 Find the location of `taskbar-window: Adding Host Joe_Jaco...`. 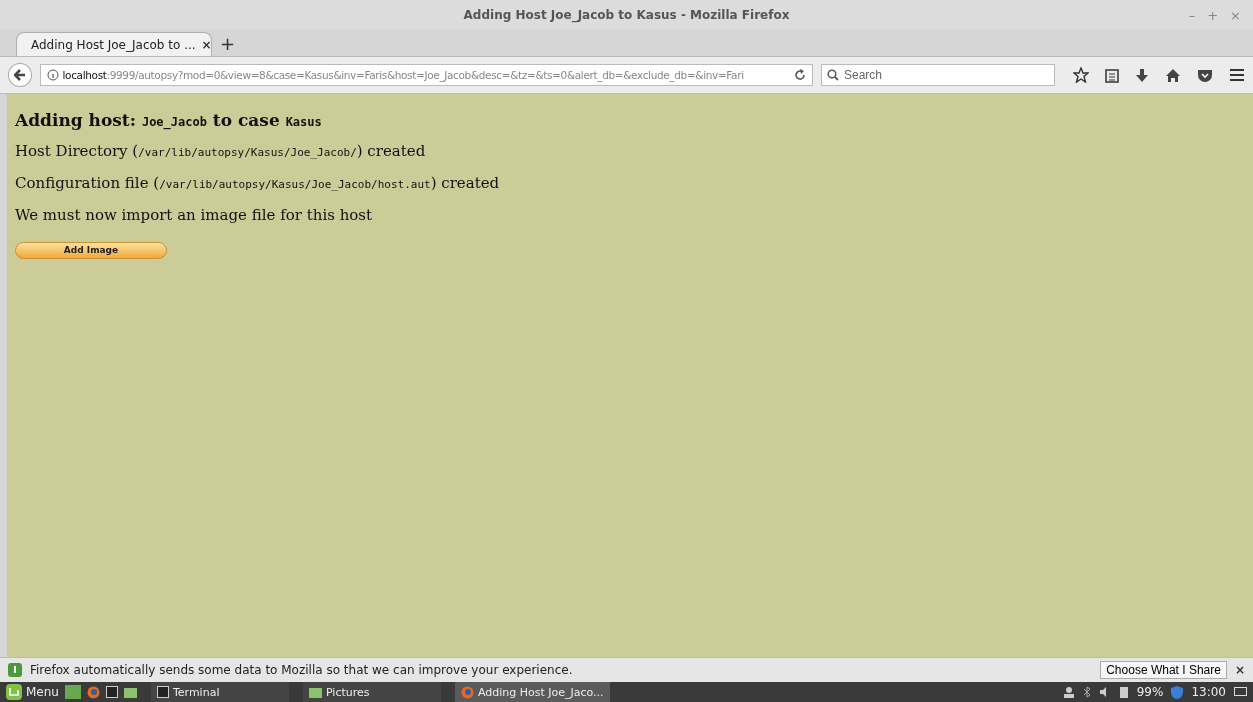

taskbar-window: Adding Host Joe_Jaco... is located at coordinates (532, 692).